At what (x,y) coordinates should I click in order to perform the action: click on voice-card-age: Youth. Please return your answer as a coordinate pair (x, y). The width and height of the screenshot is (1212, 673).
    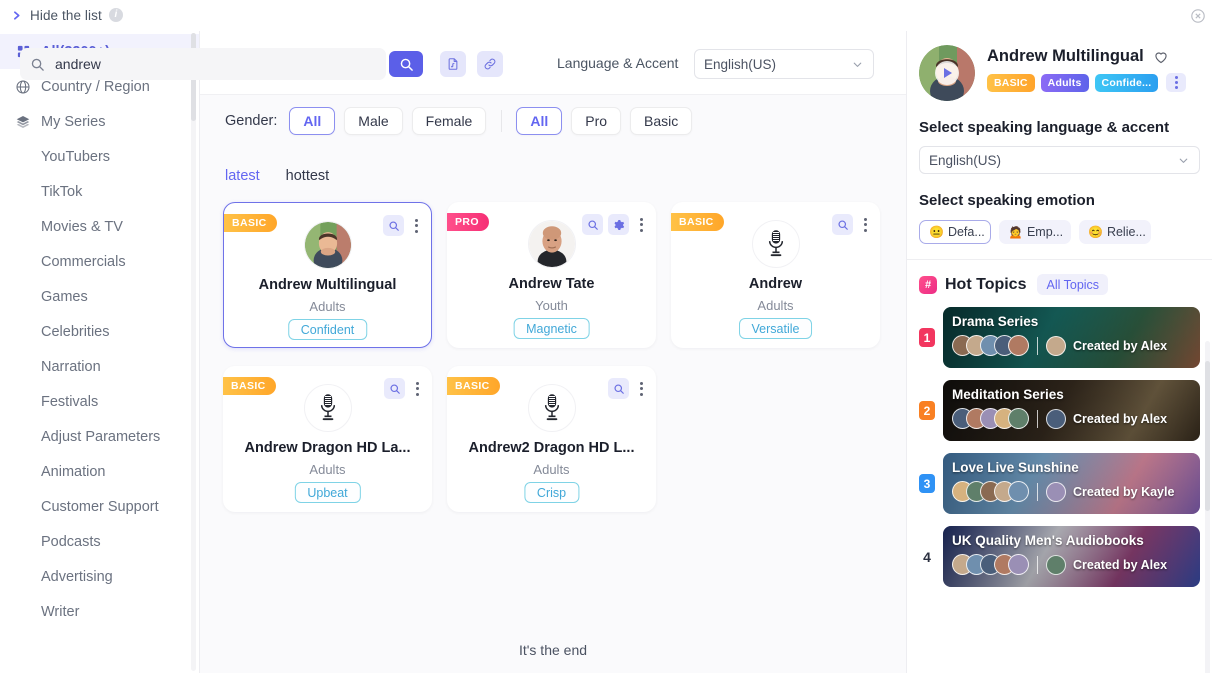
    Looking at the image, I should click on (551, 305).